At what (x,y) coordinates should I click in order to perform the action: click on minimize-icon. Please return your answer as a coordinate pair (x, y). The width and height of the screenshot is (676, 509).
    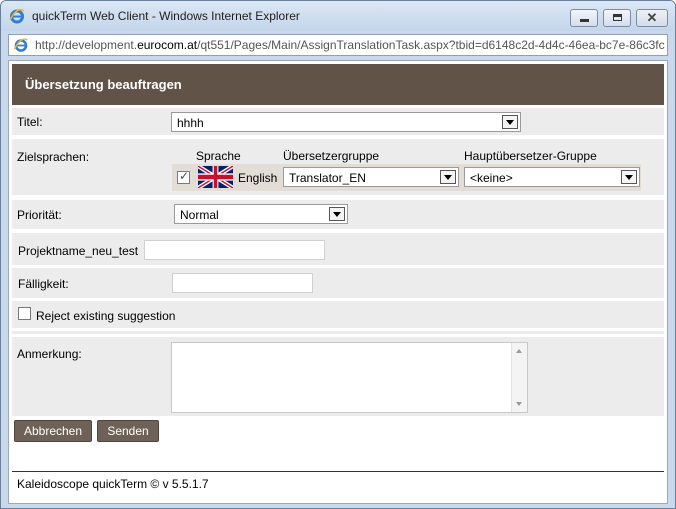
    Looking at the image, I should click on (584, 20).